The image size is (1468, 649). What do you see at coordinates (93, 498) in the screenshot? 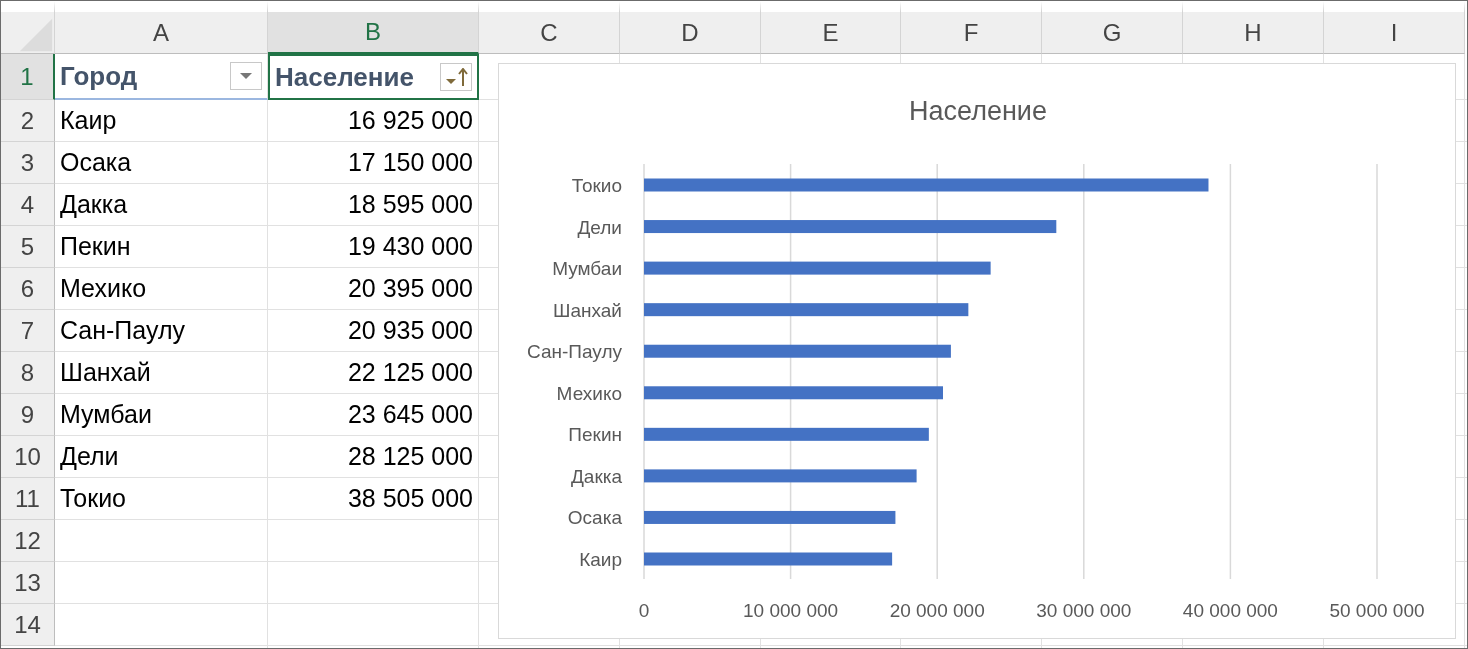
I see `table-cell: Токио` at bounding box center [93, 498].